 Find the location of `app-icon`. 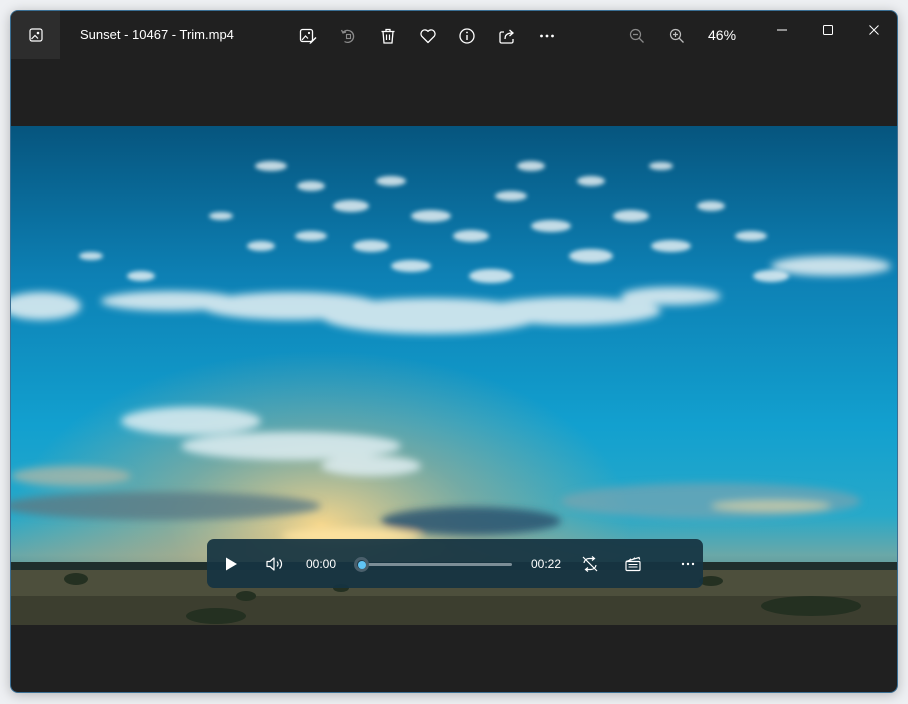

app-icon is located at coordinates (35, 35).